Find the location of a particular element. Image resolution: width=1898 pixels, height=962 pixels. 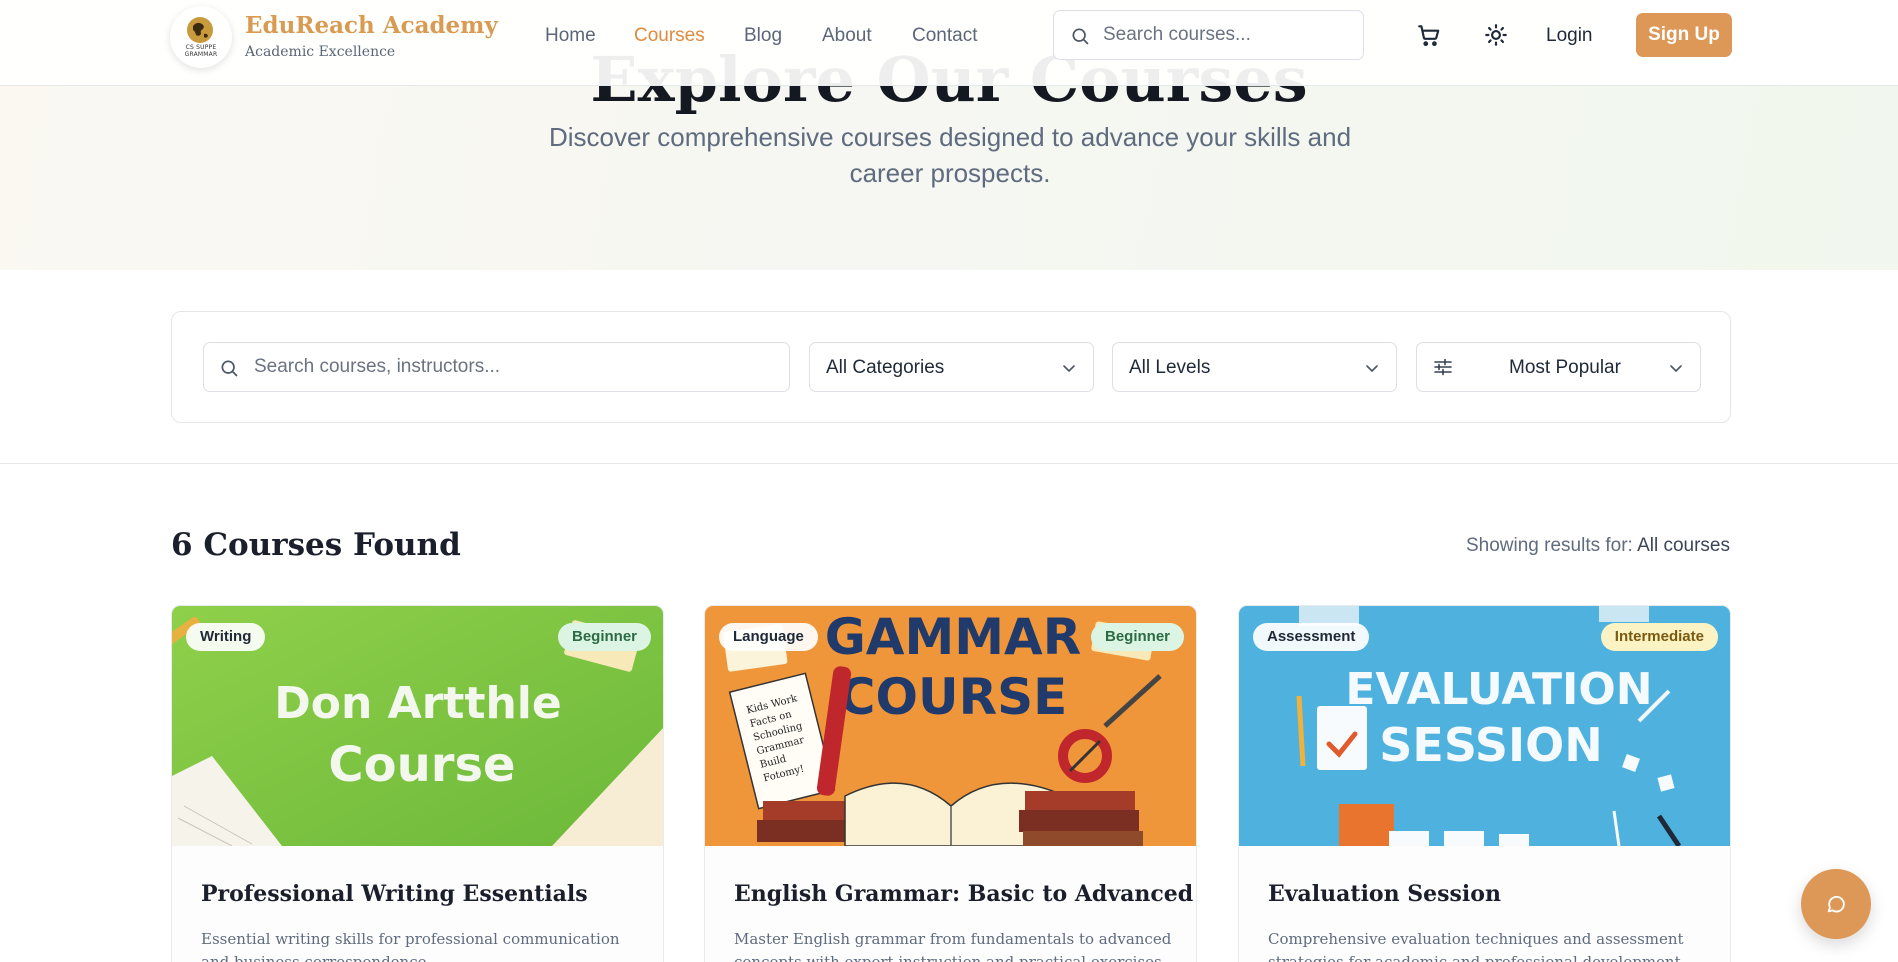

sun-icon is located at coordinates (1496, 35).